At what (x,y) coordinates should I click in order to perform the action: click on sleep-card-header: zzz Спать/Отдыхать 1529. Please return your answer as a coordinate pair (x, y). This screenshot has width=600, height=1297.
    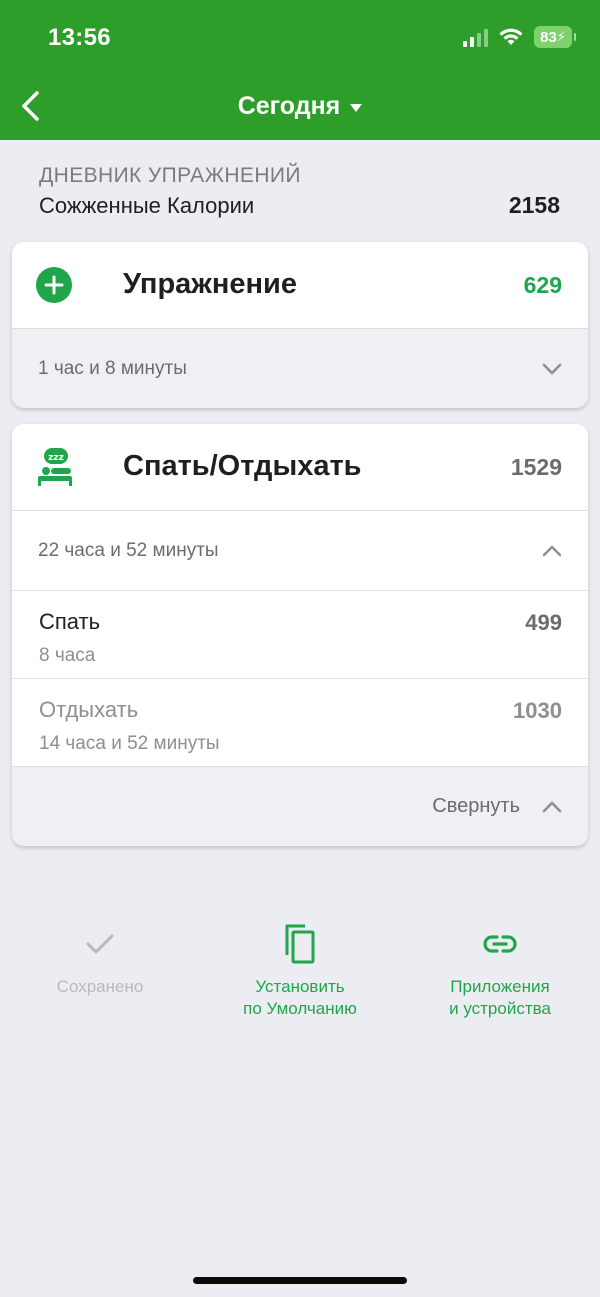
    Looking at the image, I should click on (300, 467).